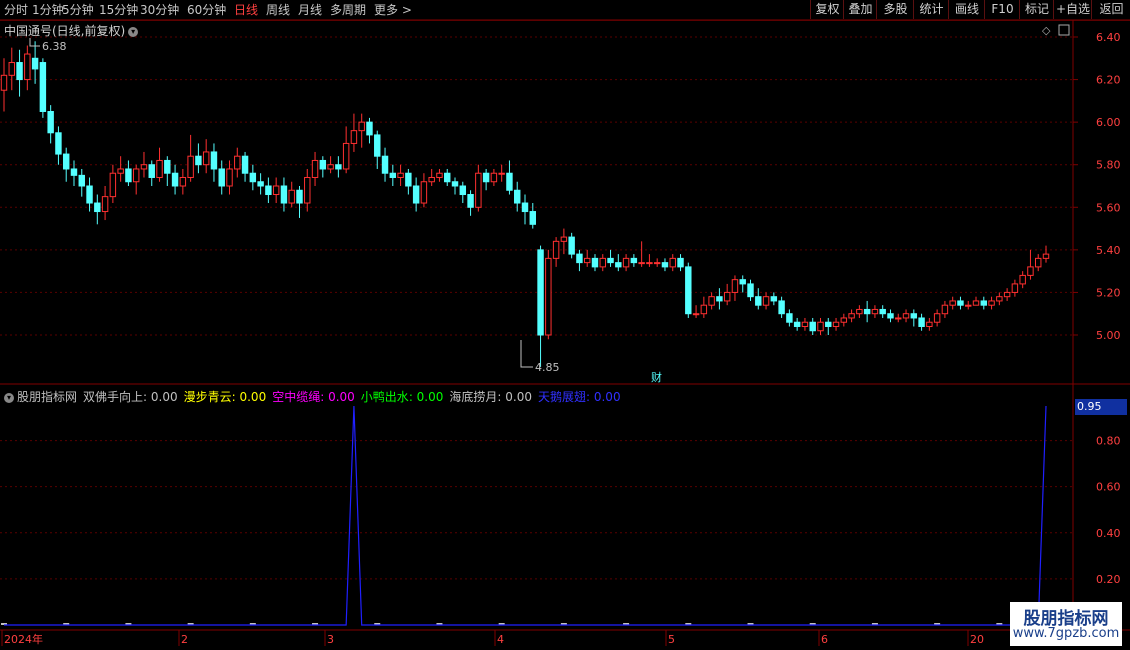 Image resolution: width=1130 pixels, height=650 pixels. What do you see at coordinates (500, 639) in the screenshot?
I see `date-tick-label: 4` at bounding box center [500, 639].